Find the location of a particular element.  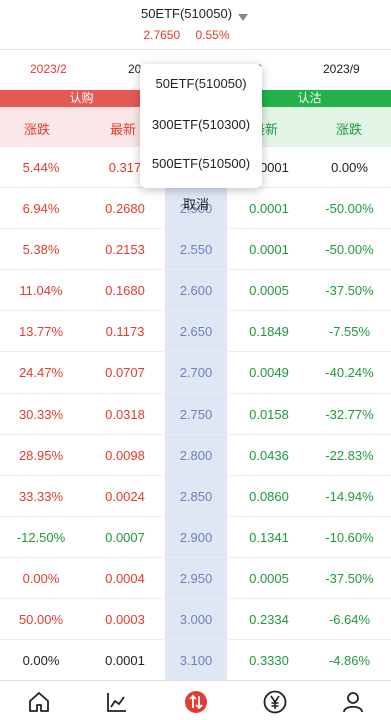

user-icon is located at coordinates (353, 702).